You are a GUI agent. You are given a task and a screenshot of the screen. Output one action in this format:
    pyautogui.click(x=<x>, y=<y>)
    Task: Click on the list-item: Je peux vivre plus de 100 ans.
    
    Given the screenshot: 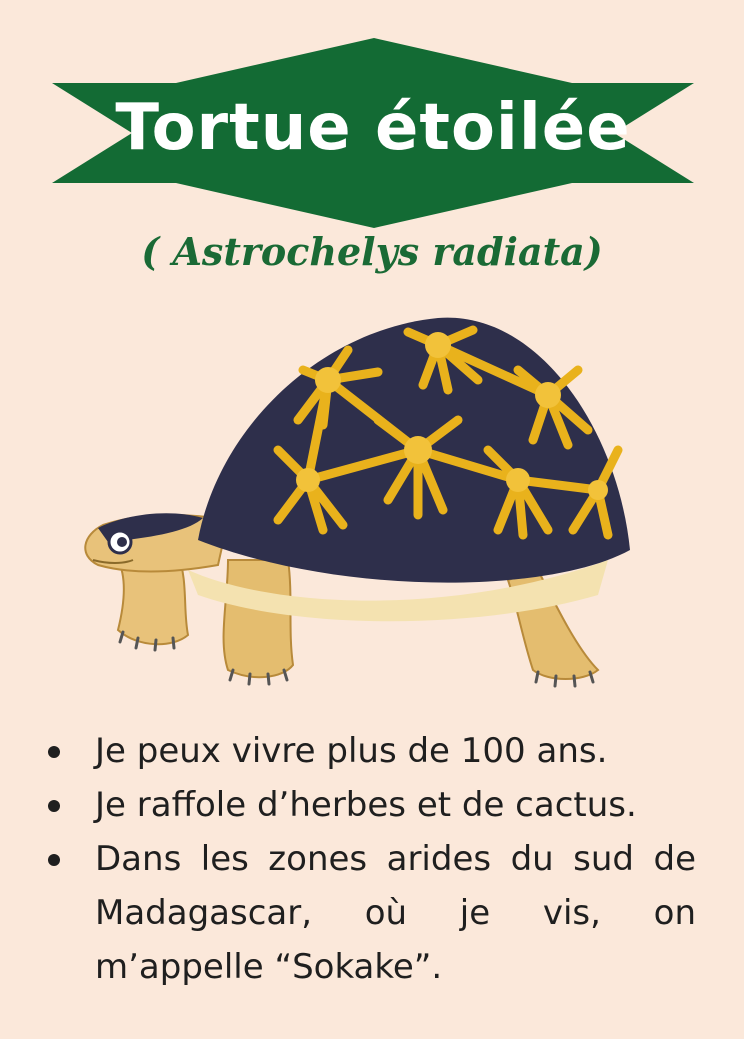 What is the action you would take?
    pyautogui.click(x=368, y=751)
    